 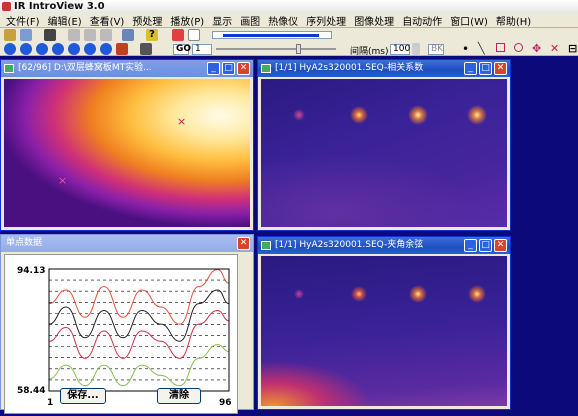 I want to click on cosine-titlebar: [1/1] HyA2s320001.SEQ-夹角余弦 _ □ ✕, so click(x=384, y=245).